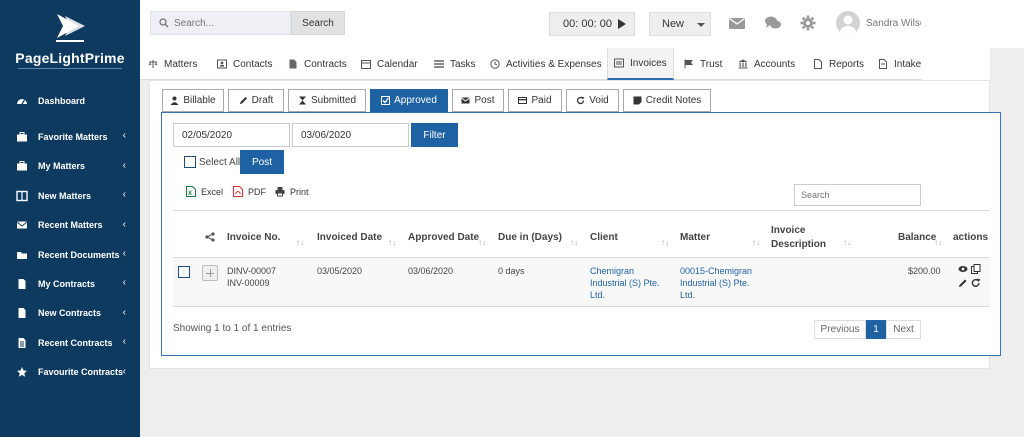 The image size is (1024, 437). Describe the element at coordinates (439, 64) in the screenshot. I see `tasks-icon` at that location.